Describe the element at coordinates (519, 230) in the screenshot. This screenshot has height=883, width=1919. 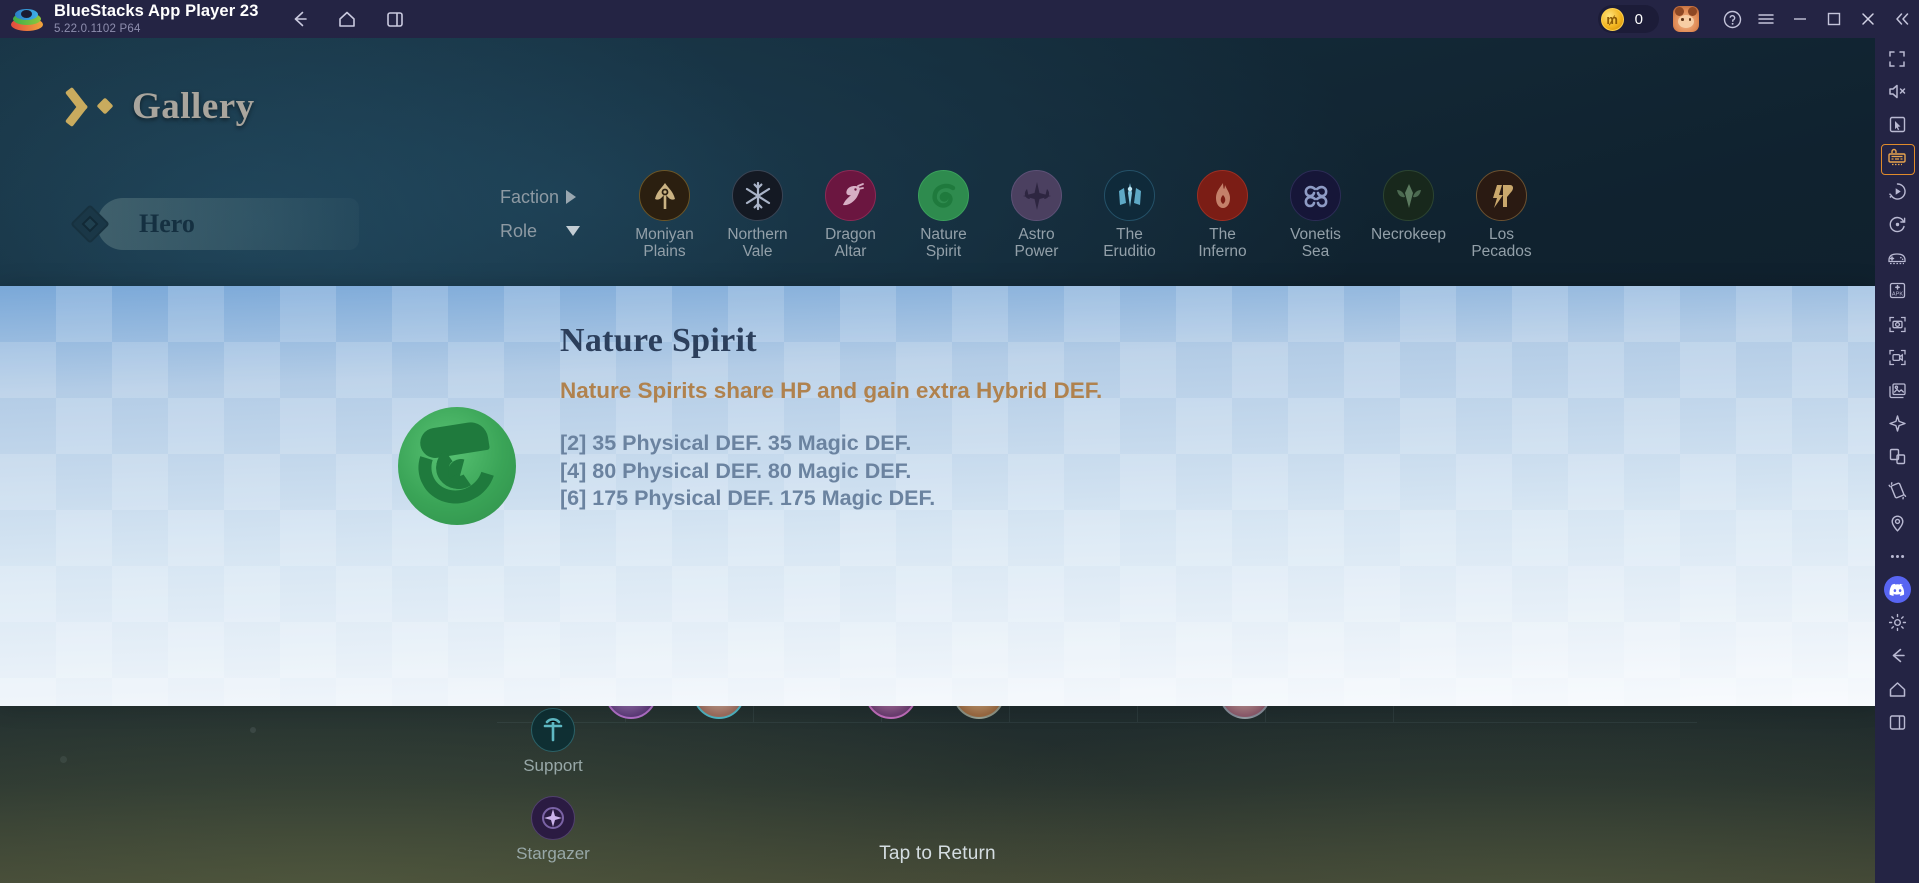
I see `filter-role-label: Role` at that location.